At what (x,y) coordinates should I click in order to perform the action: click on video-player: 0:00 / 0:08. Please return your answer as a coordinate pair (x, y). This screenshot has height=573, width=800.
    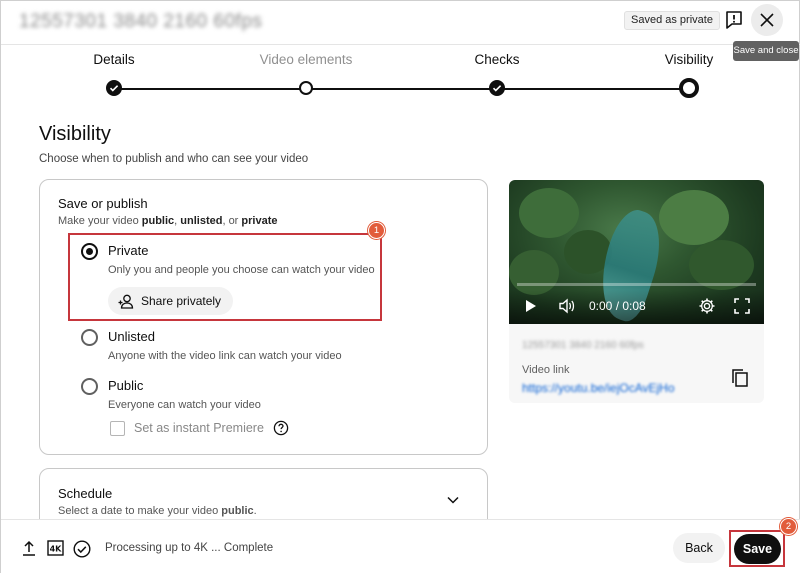
    Looking at the image, I should click on (636, 252).